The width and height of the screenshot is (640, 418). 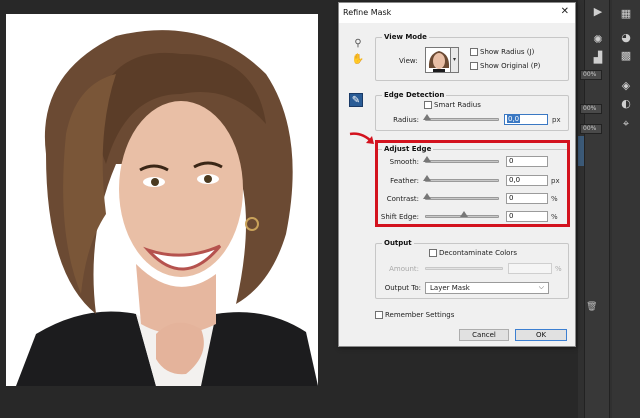 What do you see at coordinates (455, 60) in the screenshot?
I see `view-mode-dropdown: ▾` at bounding box center [455, 60].